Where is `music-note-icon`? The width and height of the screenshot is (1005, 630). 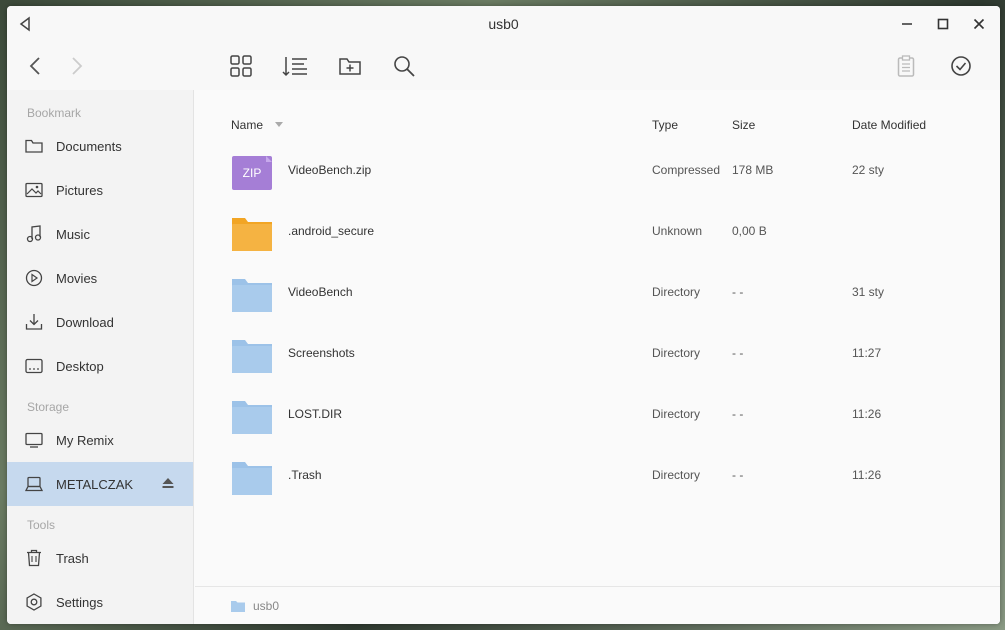 music-note-icon is located at coordinates (34, 234).